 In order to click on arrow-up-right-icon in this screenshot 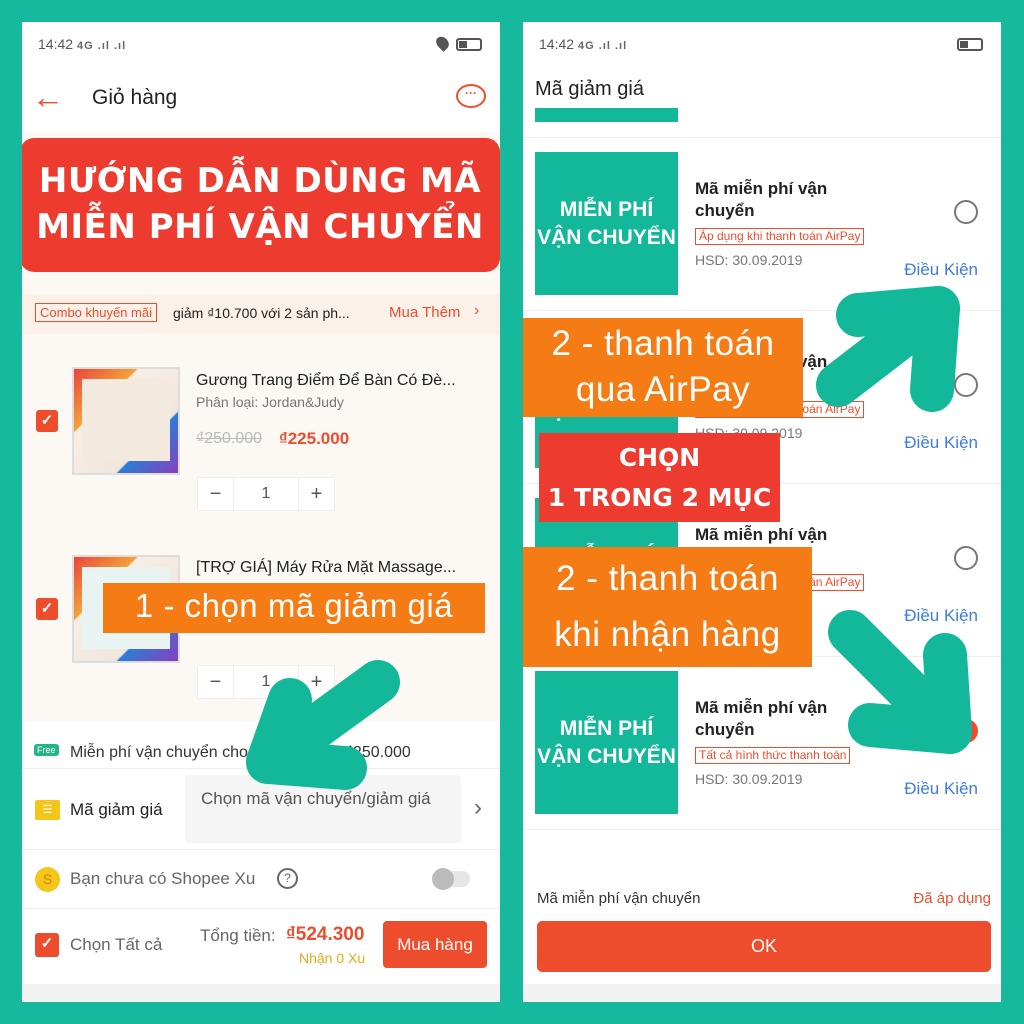, I will do `click(888, 349)`.